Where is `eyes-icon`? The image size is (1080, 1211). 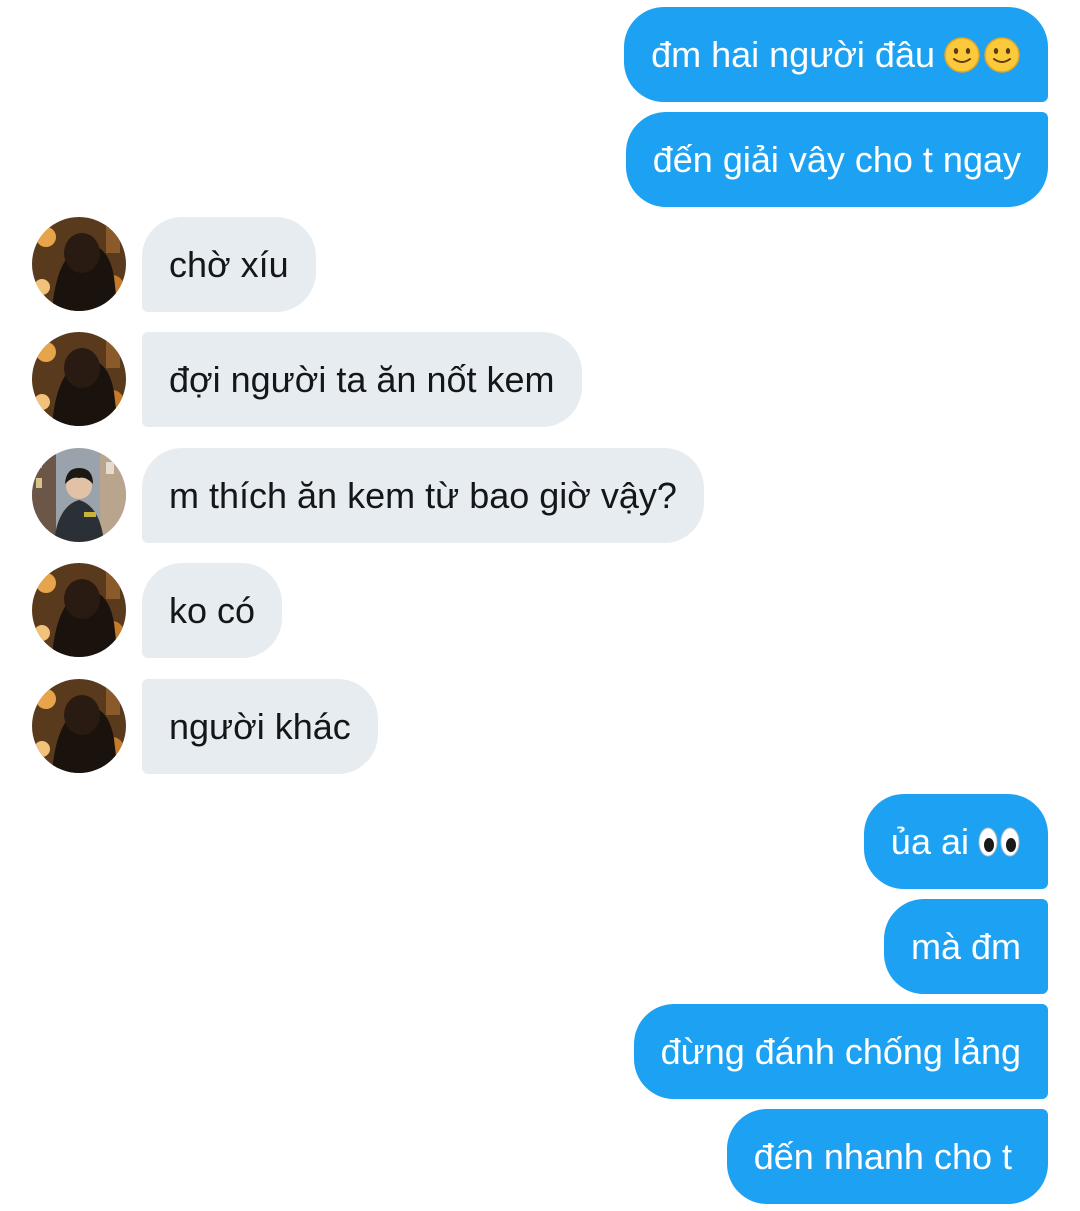
eyes-icon is located at coordinates (999, 842).